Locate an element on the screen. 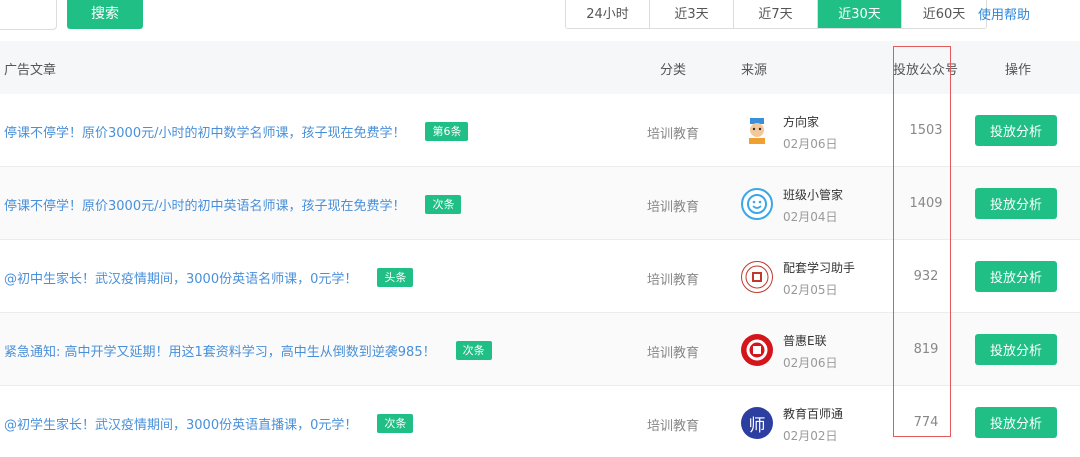  article-title: 停课不停学！原价3000元/小时的初中英语名师课，孩子现在免费学！ 次条 is located at coordinates (233, 204).